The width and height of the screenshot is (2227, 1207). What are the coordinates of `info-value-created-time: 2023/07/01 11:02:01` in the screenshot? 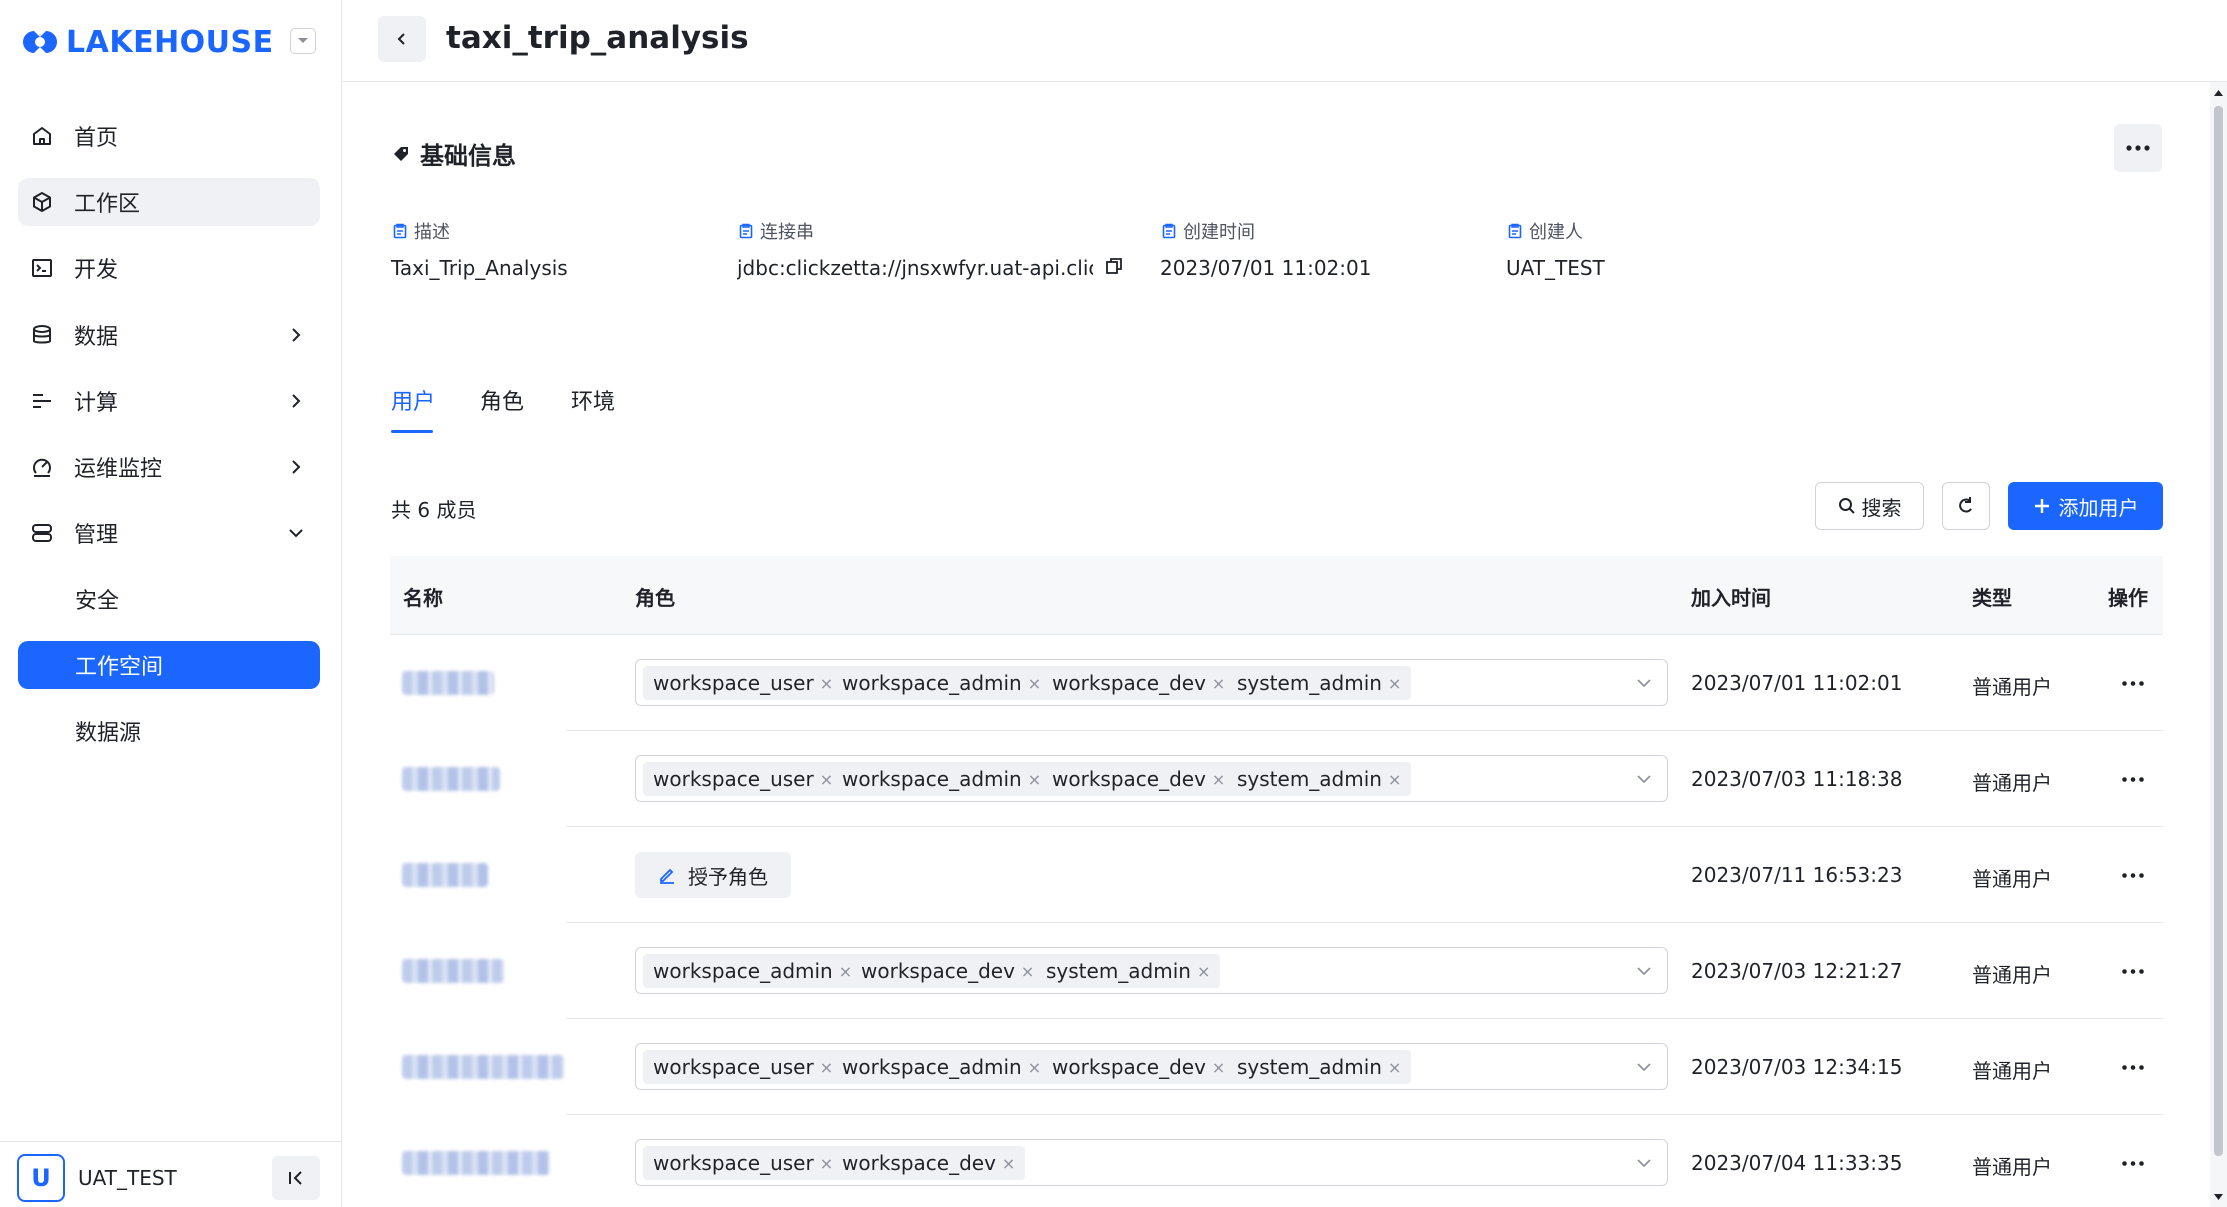 It's located at (1266, 268).